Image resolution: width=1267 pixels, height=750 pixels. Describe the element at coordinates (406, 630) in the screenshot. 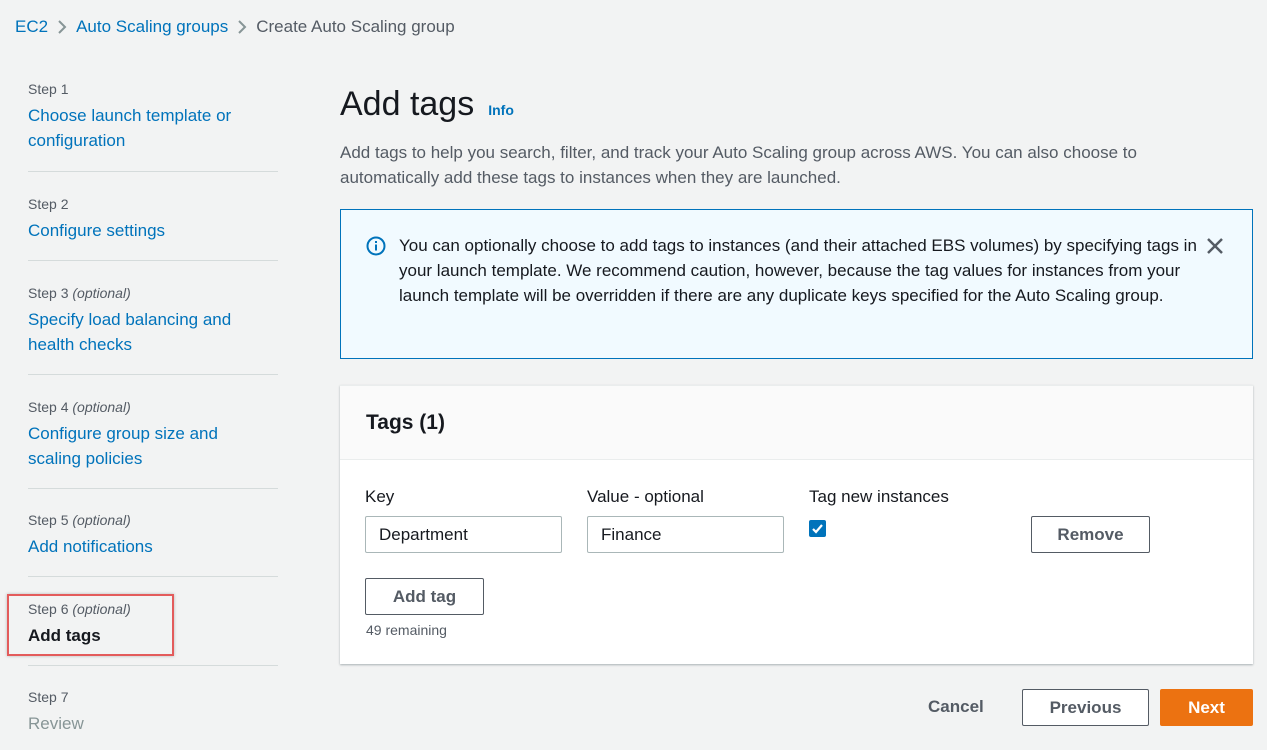

I see `tags-remaining-count: 49 remaining` at that location.